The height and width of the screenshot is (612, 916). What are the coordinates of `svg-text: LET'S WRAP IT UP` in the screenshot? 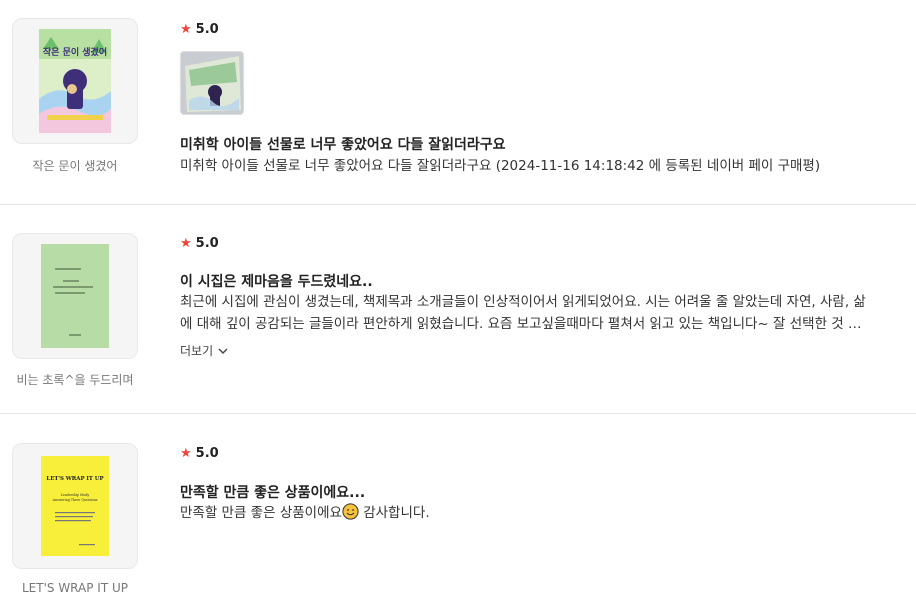 It's located at (74, 479).